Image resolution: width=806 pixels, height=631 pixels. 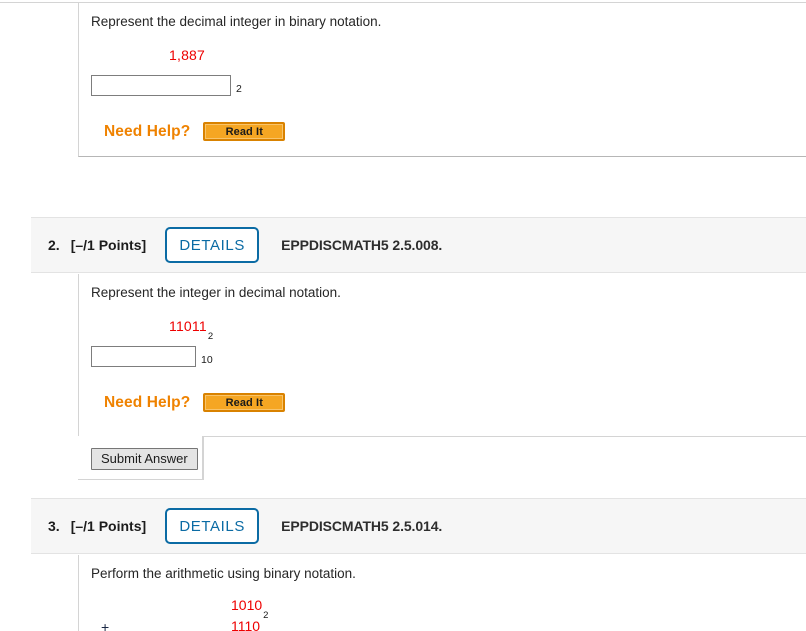 What do you see at coordinates (54, 526) in the screenshot?
I see `question-3-number: 3.` at bounding box center [54, 526].